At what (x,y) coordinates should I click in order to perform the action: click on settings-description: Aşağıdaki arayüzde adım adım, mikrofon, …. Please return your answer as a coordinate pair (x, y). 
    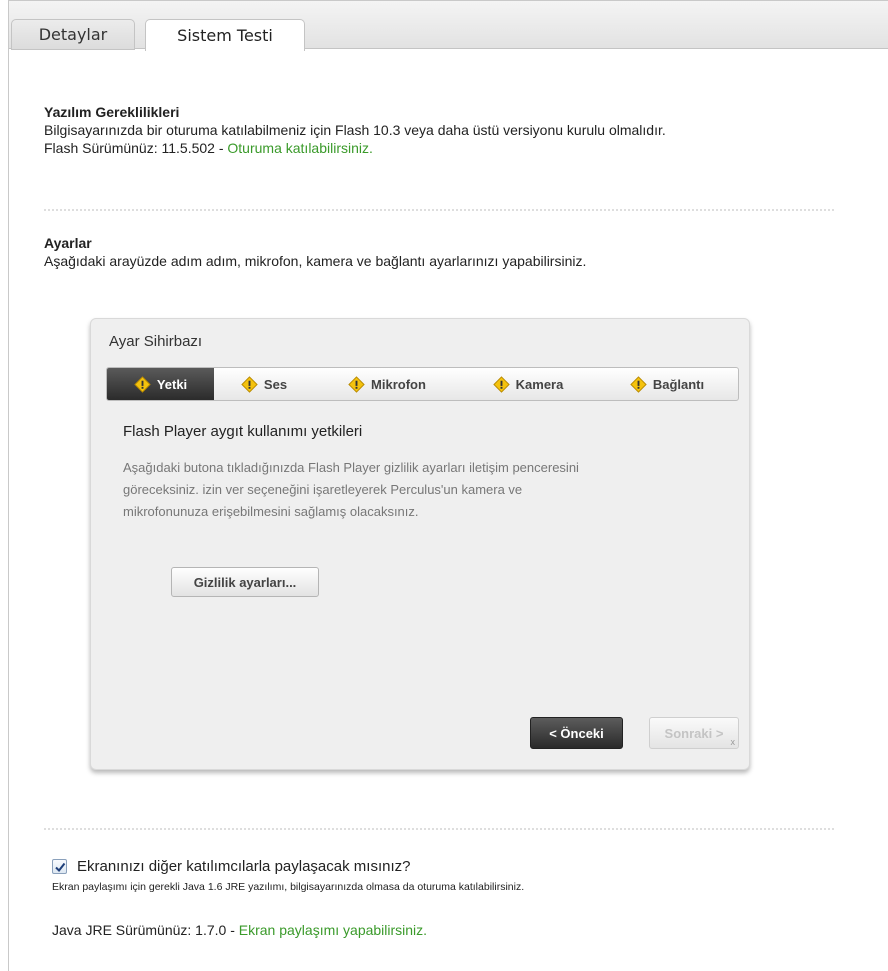
    Looking at the image, I should click on (315, 261).